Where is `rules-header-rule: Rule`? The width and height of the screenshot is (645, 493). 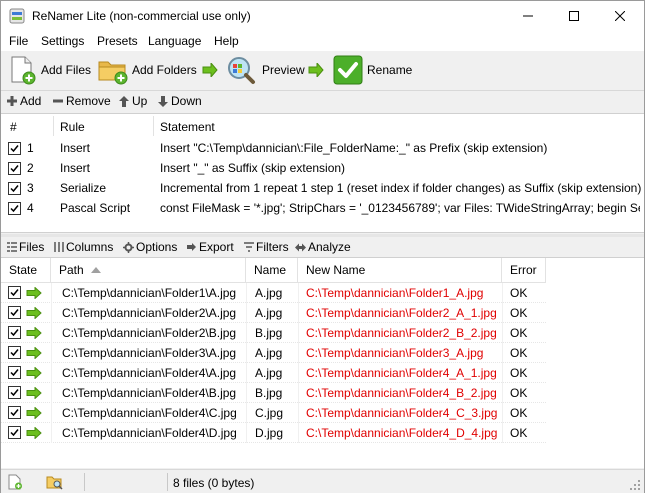 rules-header-rule: Rule is located at coordinates (72, 127).